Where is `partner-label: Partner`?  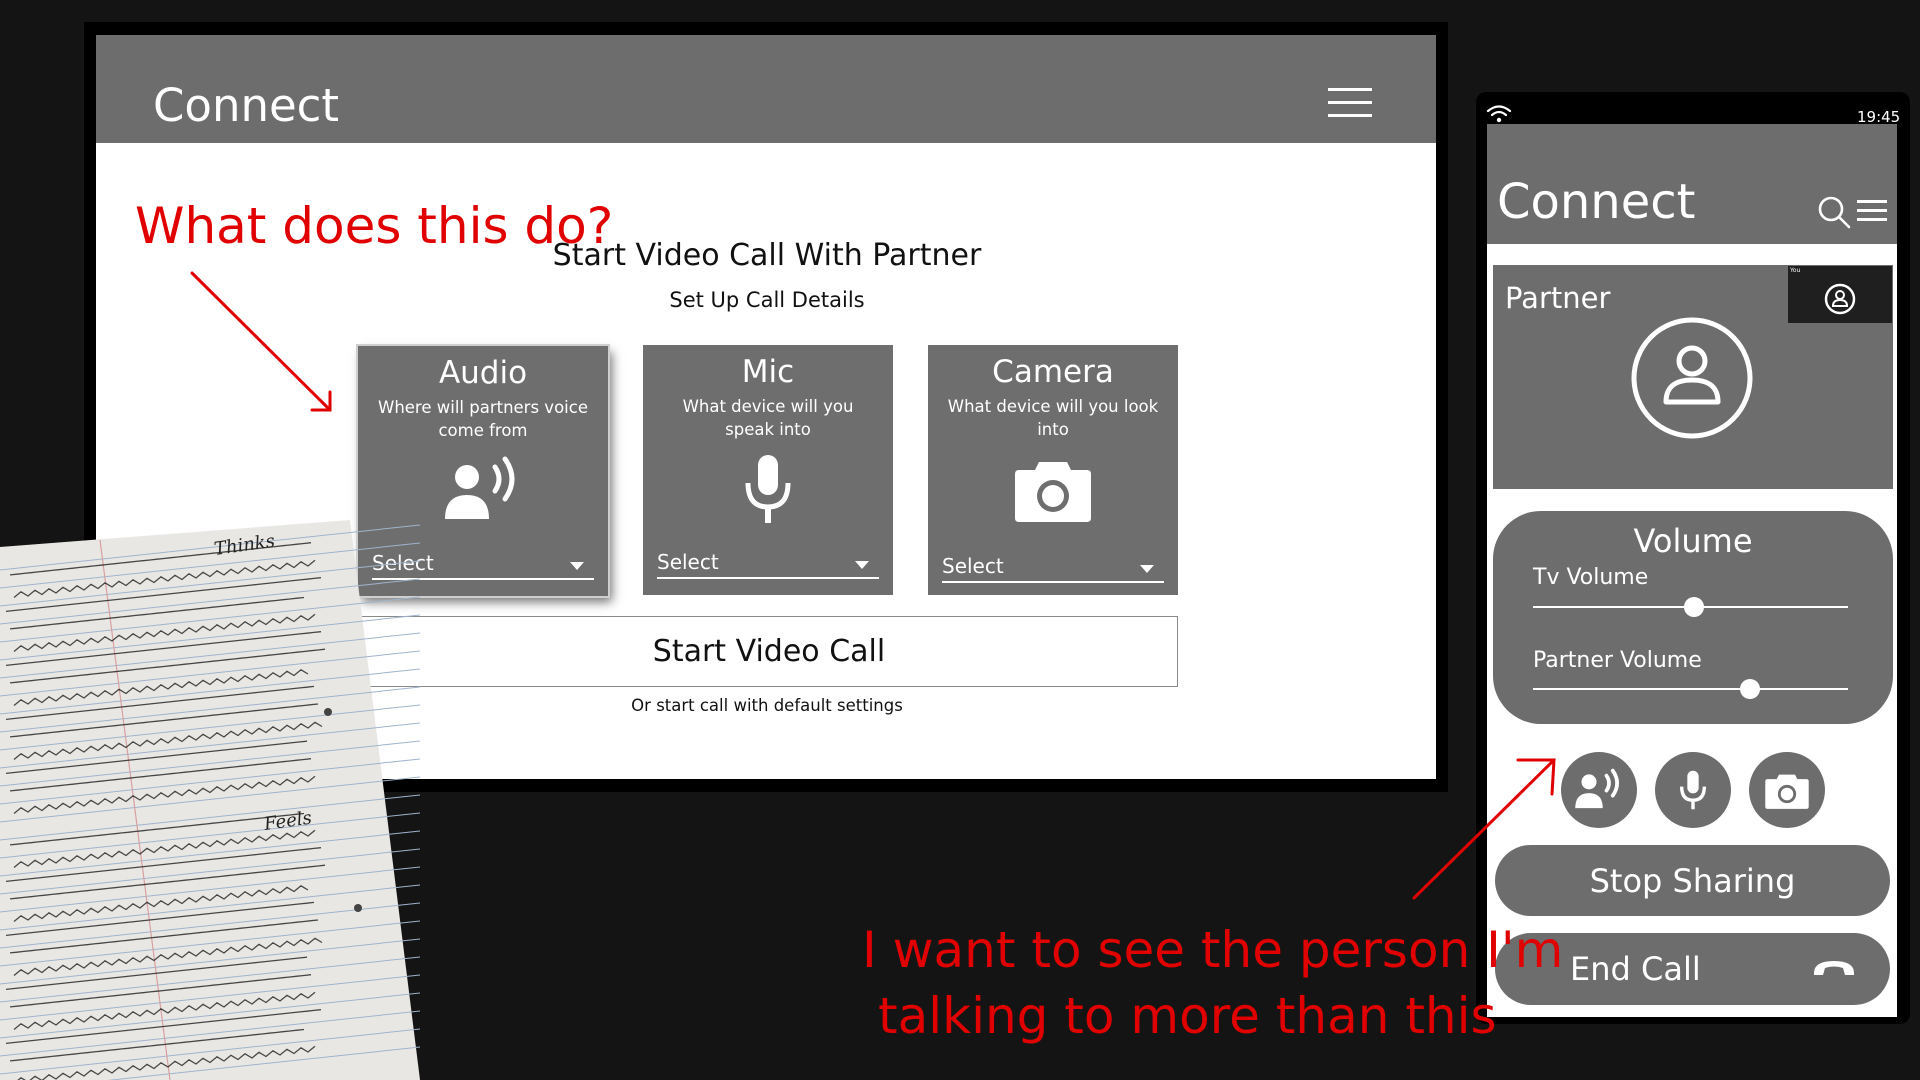
partner-label: Partner is located at coordinates (1558, 298).